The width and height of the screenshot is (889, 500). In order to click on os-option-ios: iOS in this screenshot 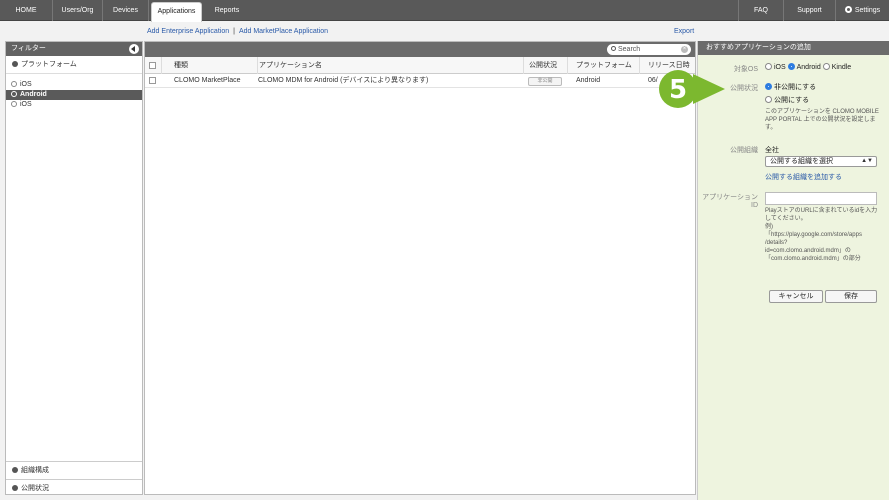, I will do `click(775, 67)`.